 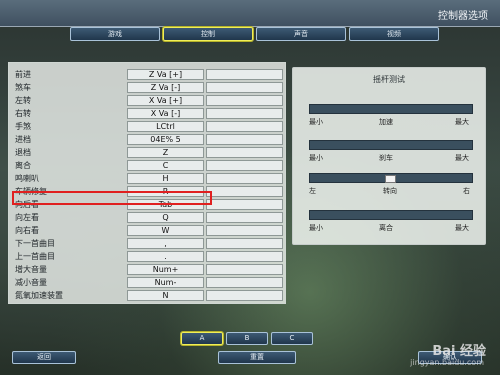 What do you see at coordinates (39, 295) in the screenshot?
I see `binding-label: 氮氧加速装置` at bounding box center [39, 295].